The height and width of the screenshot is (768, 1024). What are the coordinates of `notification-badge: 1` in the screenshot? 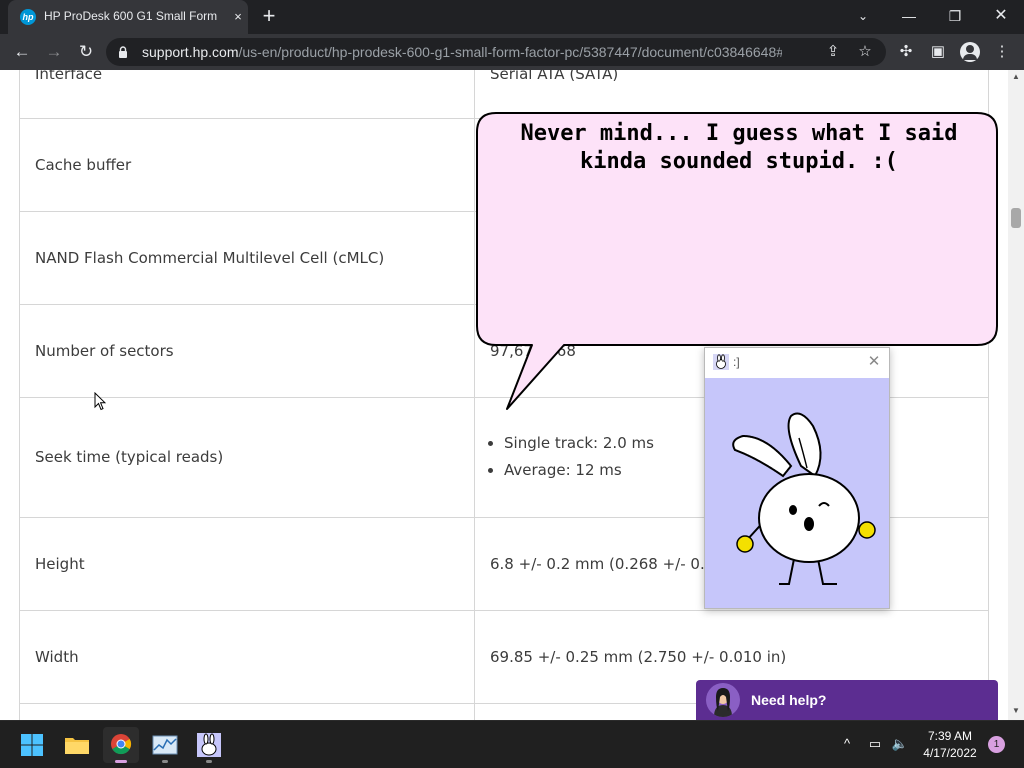 It's located at (996, 744).